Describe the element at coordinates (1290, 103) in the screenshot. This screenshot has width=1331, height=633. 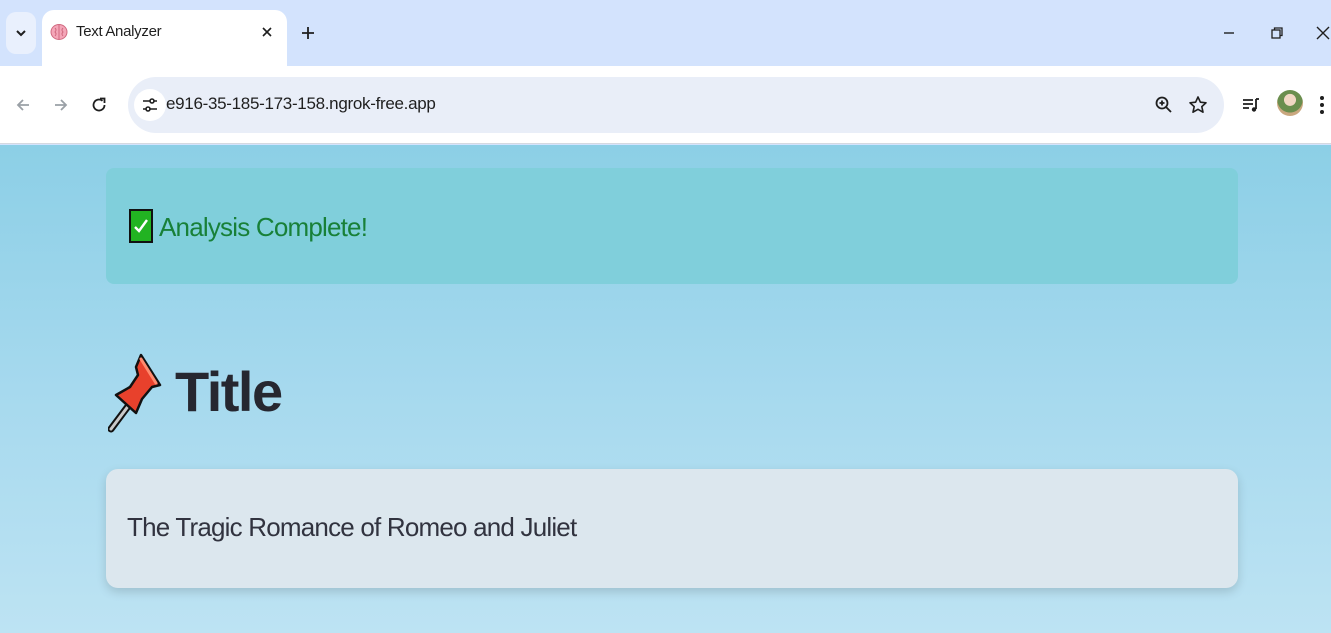
I see `profile-avatar` at that location.